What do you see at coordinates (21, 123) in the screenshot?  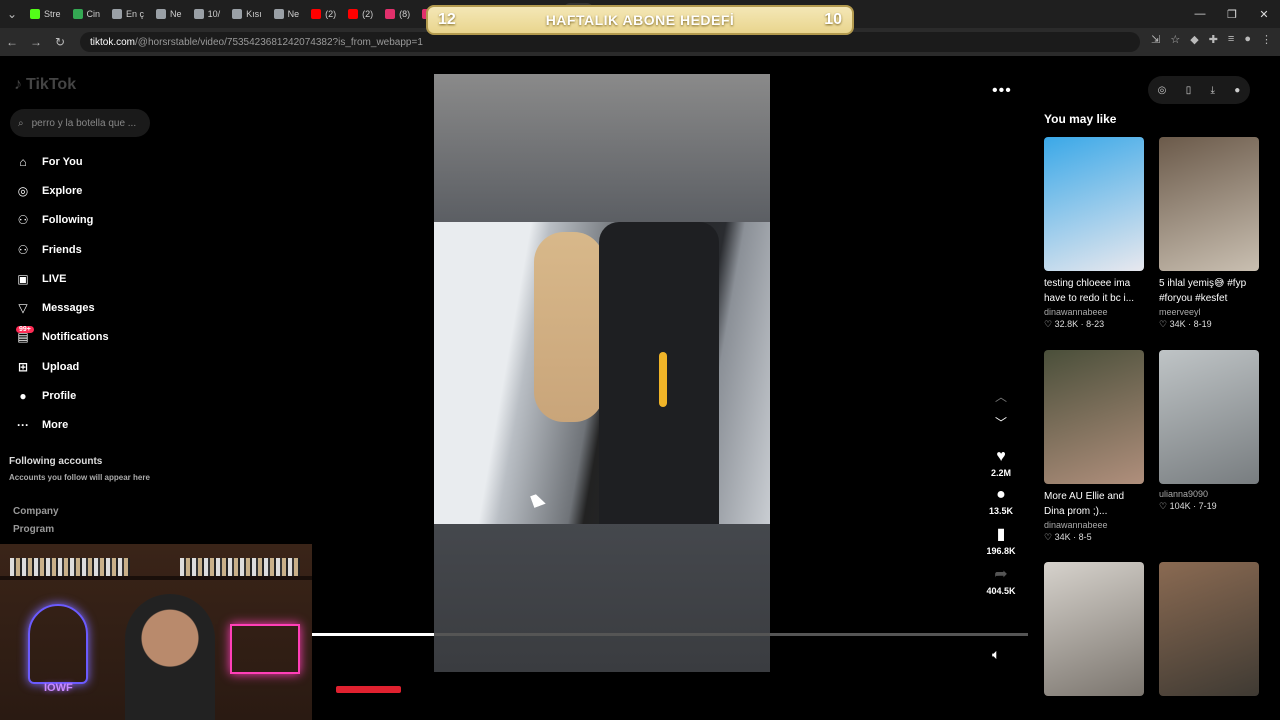 I see `search-icon: ⌕` at bounding box center [21, 123].